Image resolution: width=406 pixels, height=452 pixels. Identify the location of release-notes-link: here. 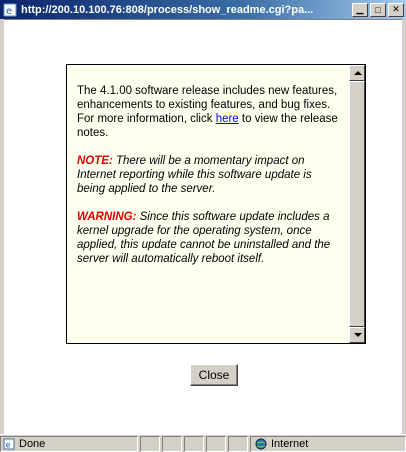
(227, 119).